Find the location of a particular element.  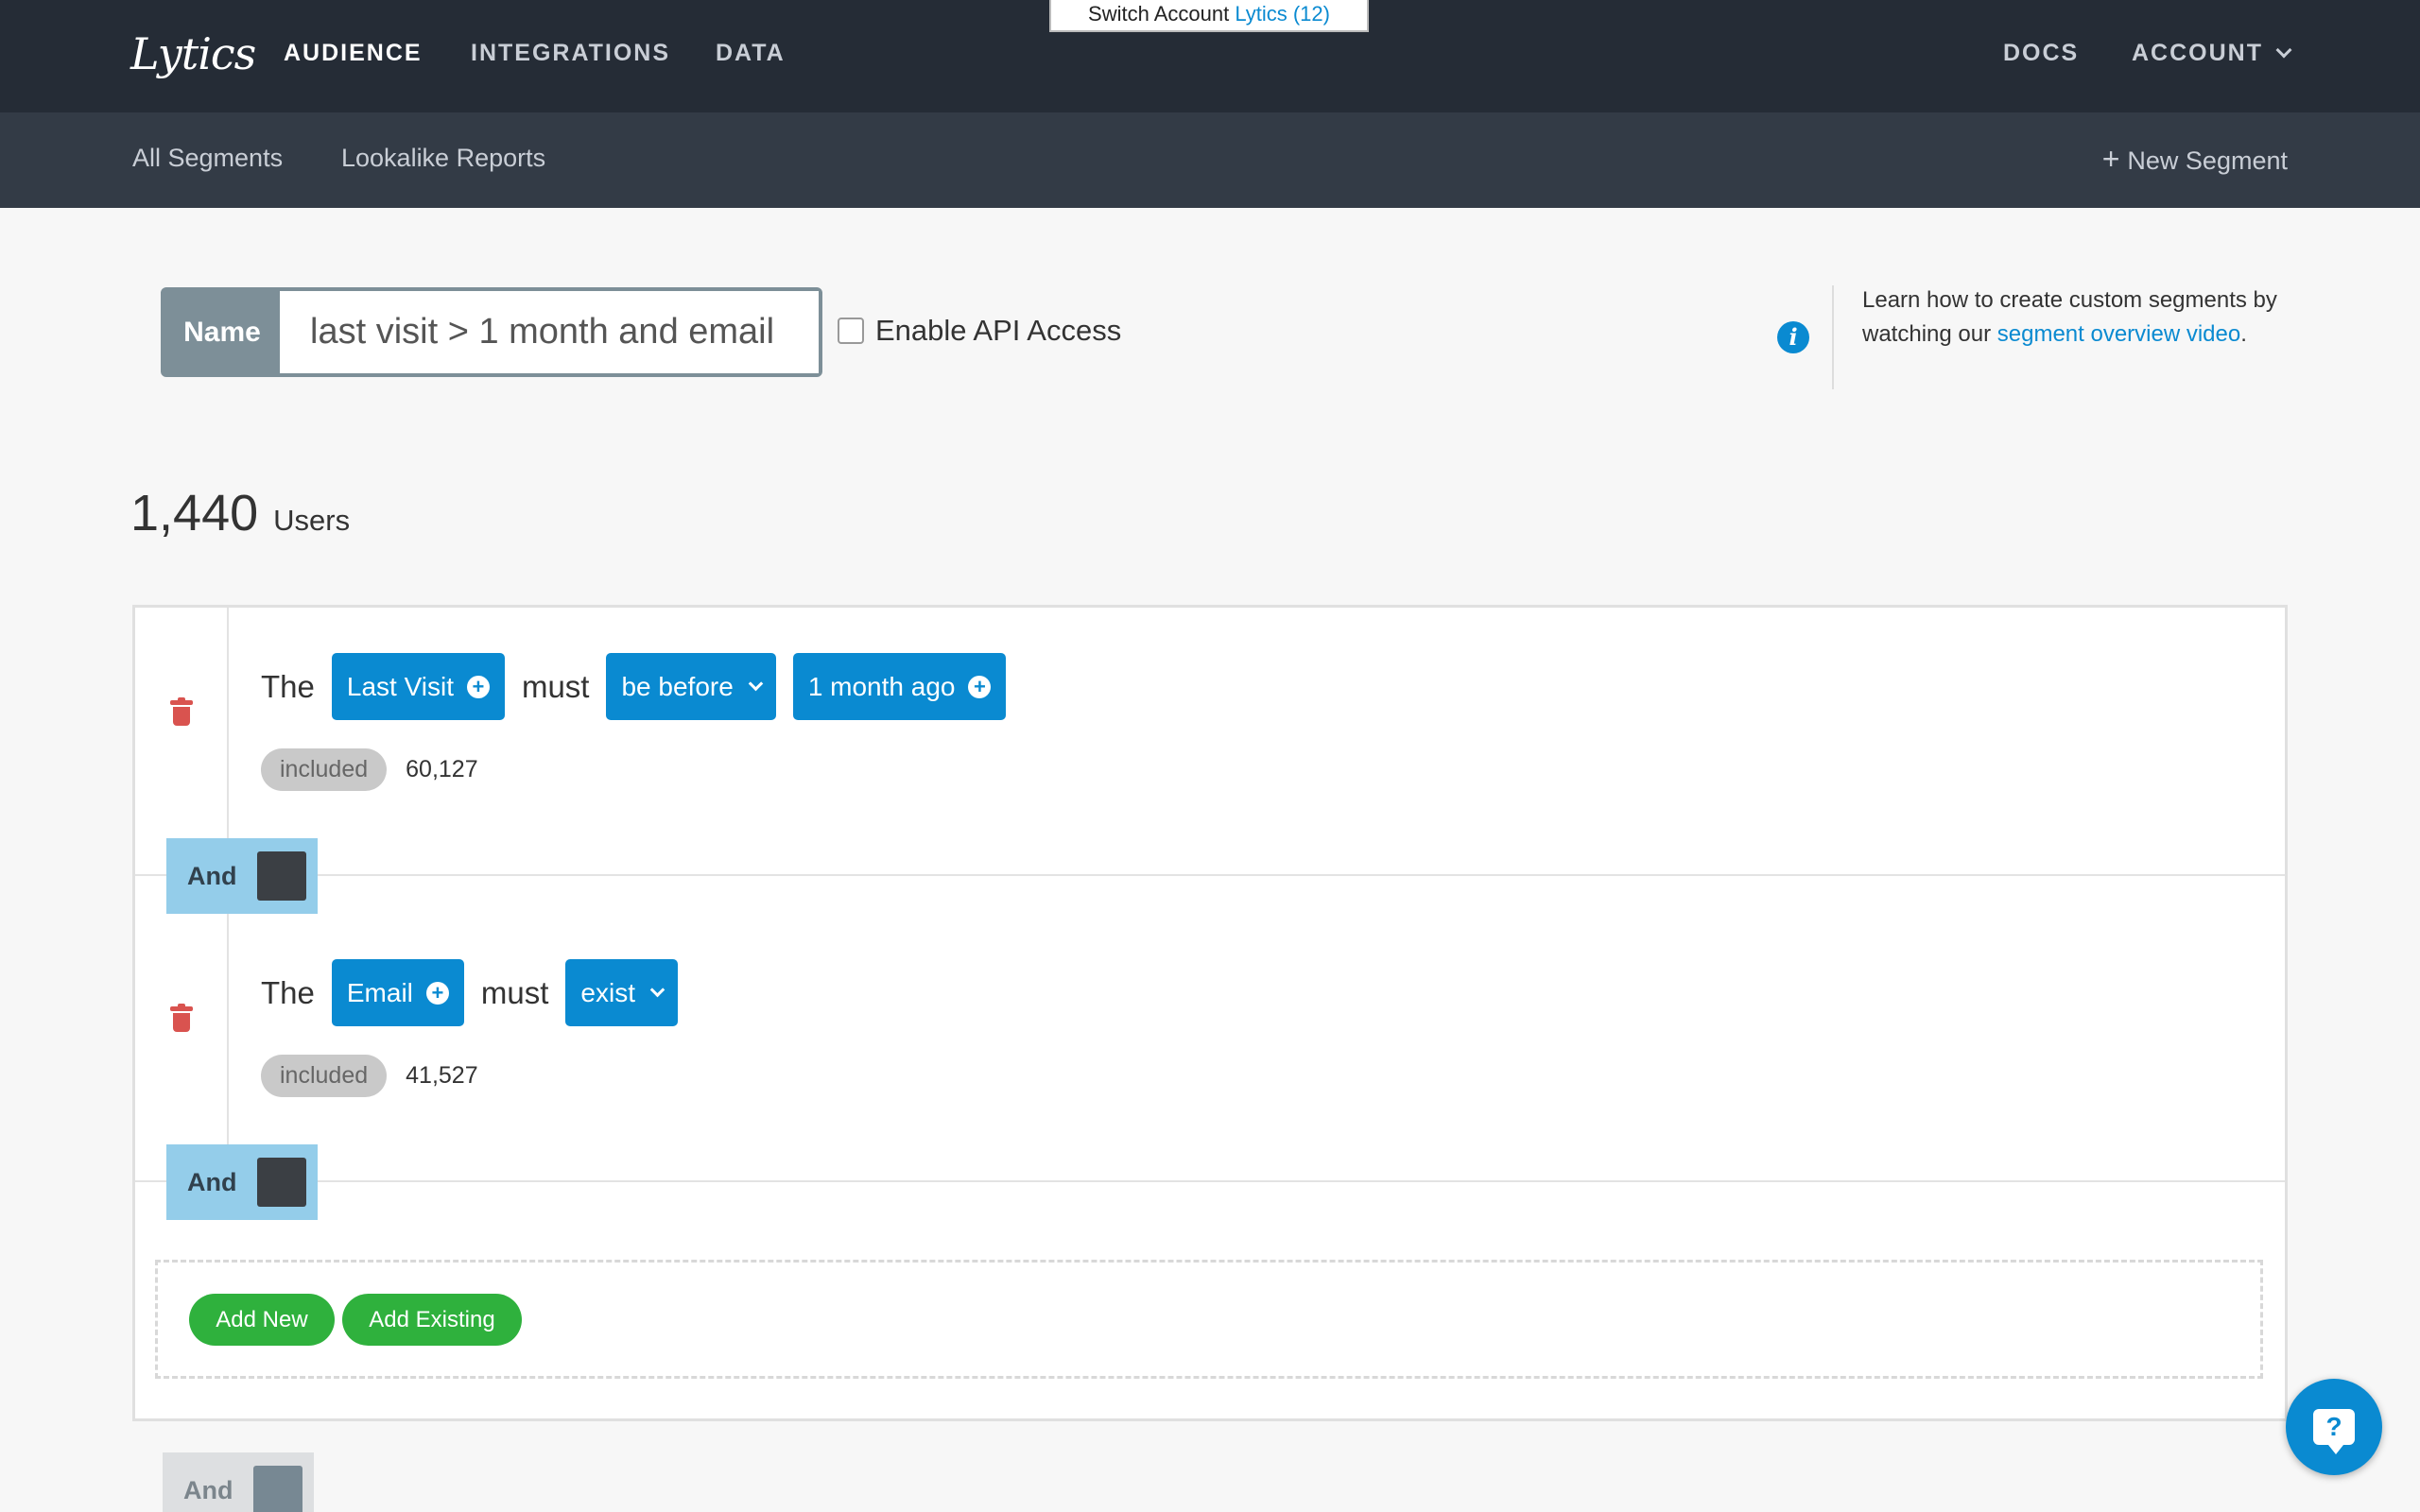

value-selector-button: 1 month ago + is located at coordinates (899, 686).